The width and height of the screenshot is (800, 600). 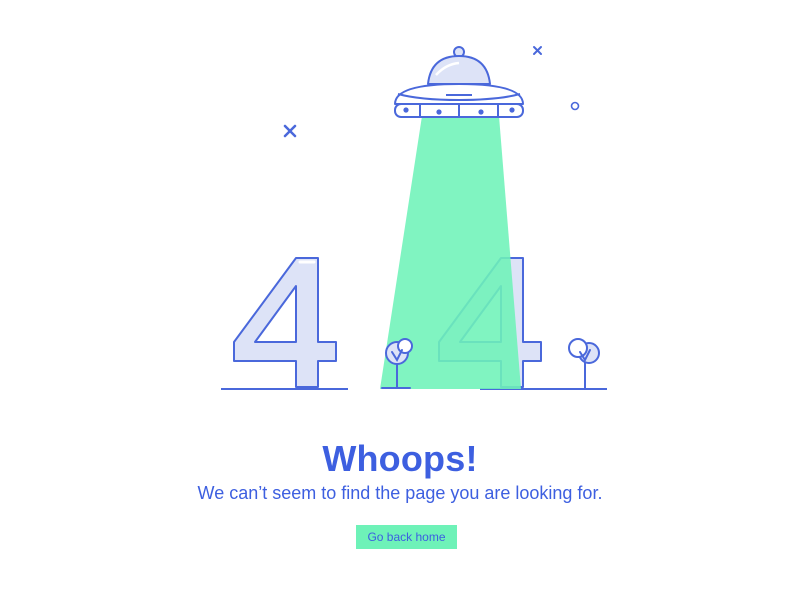 I want to click on tree-icon, so click(x=584, y=363).